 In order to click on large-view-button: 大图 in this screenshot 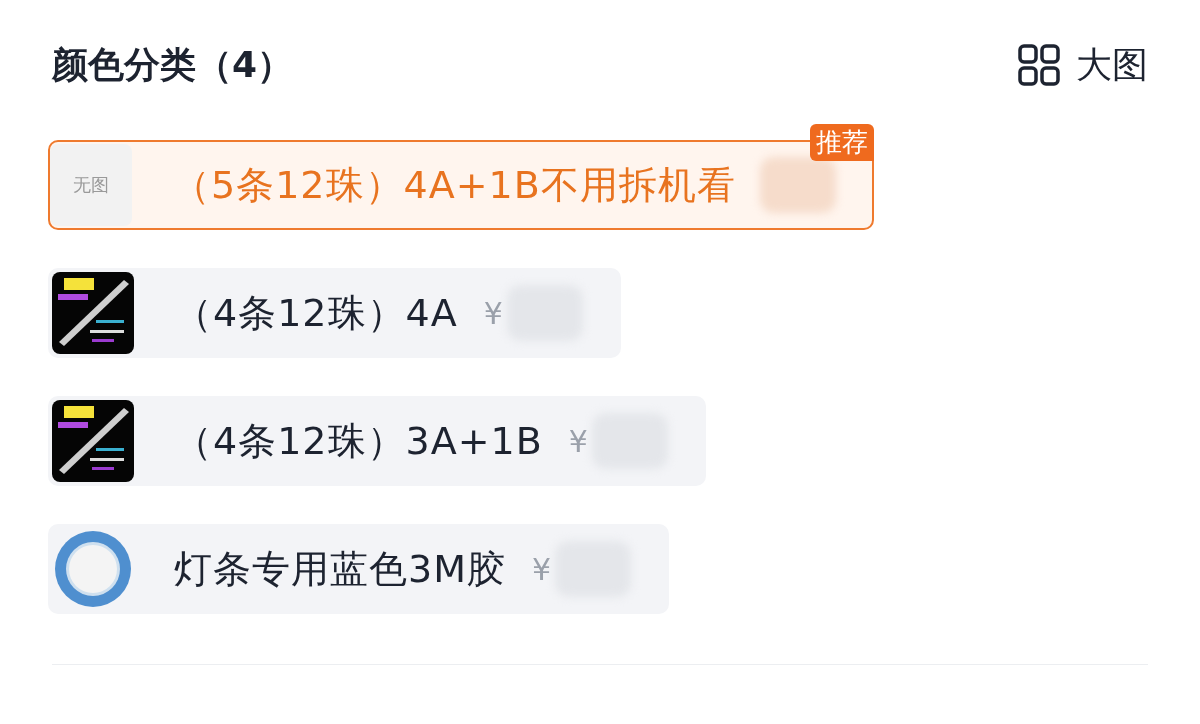, I will do `click(1083, 65)`.